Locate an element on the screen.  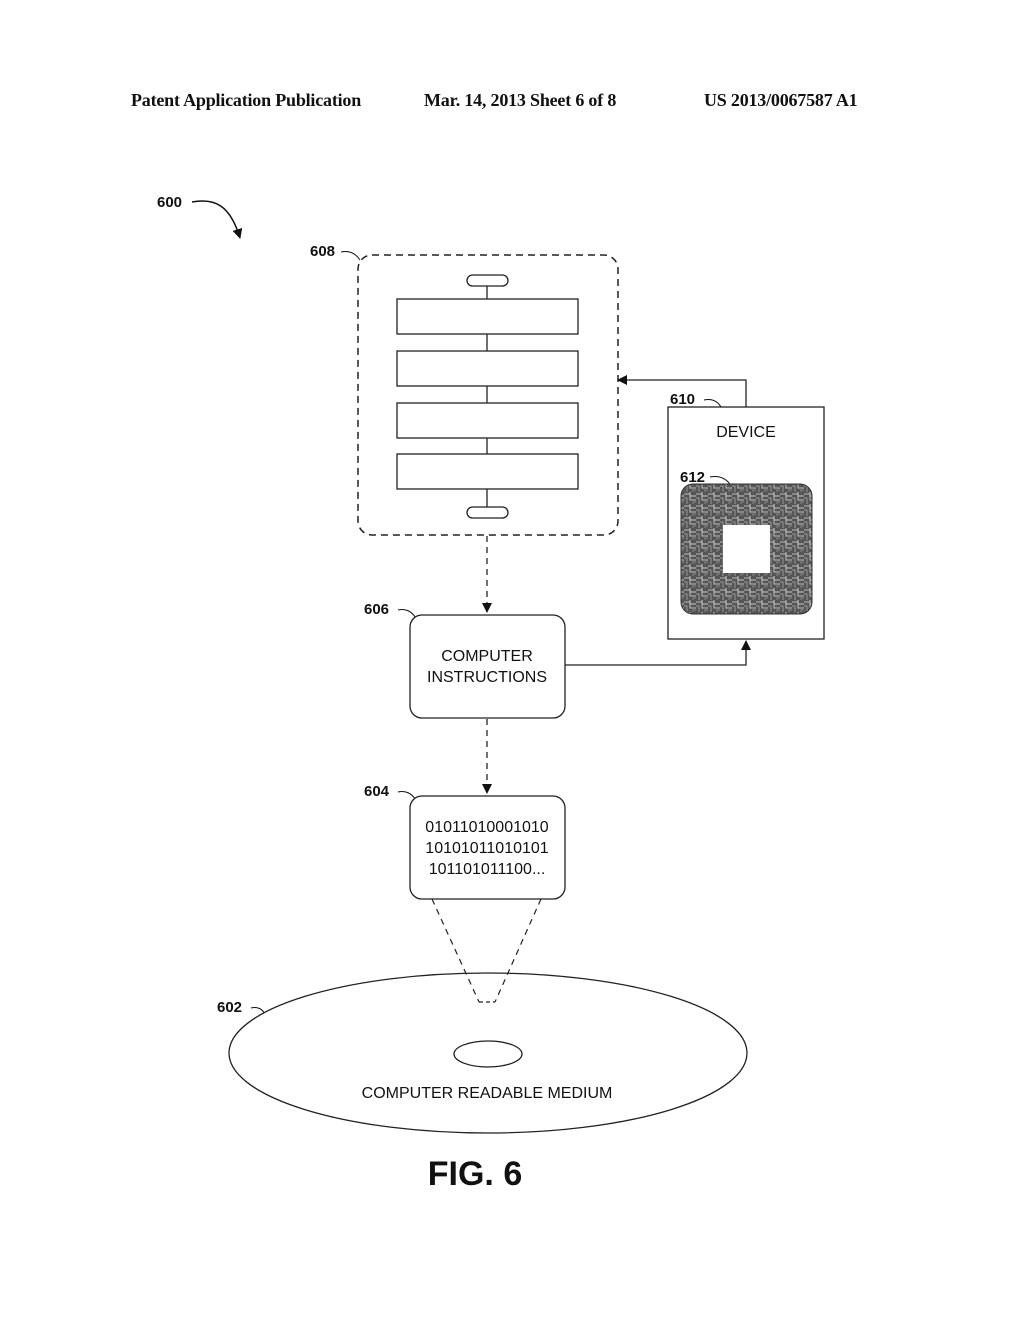
flowchart-container is located at coordinates (488, 395).